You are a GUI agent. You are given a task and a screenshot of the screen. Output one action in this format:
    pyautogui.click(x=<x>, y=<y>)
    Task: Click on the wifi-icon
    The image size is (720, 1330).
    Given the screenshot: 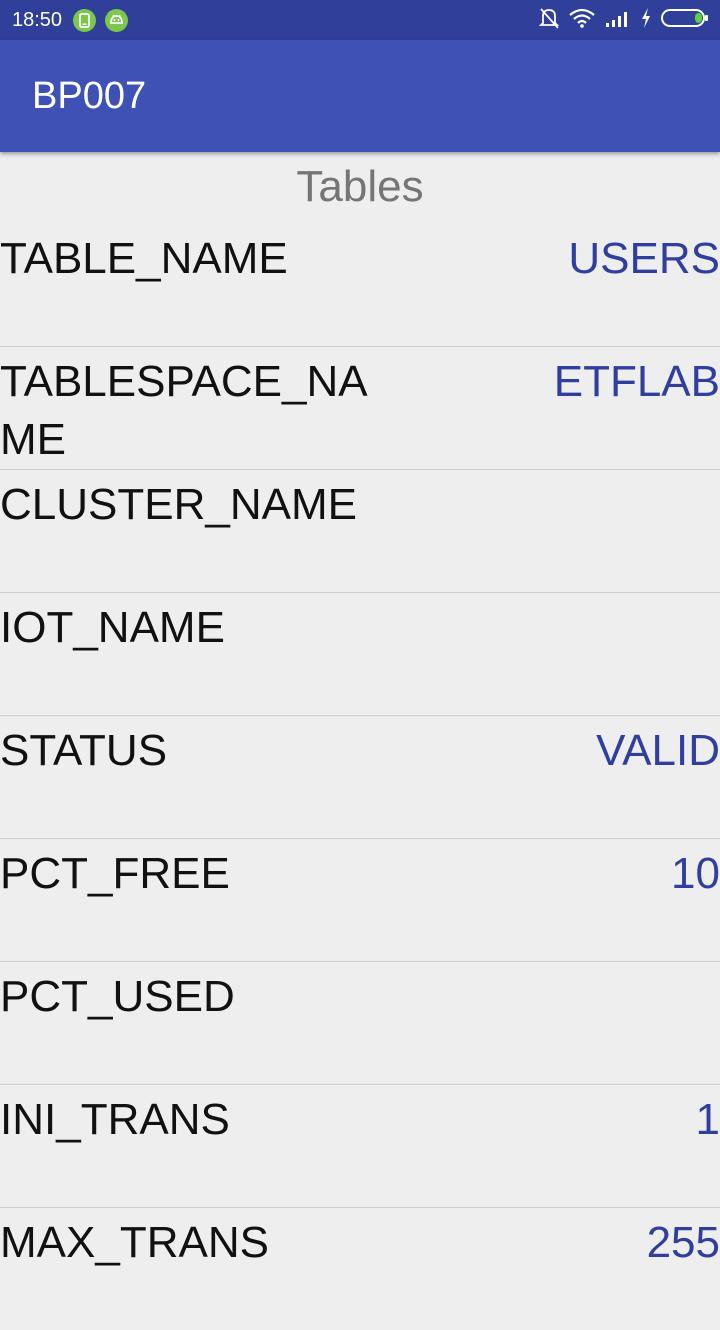 What is the action you would take?
    pyautogui.click(x=582, y=20)
    